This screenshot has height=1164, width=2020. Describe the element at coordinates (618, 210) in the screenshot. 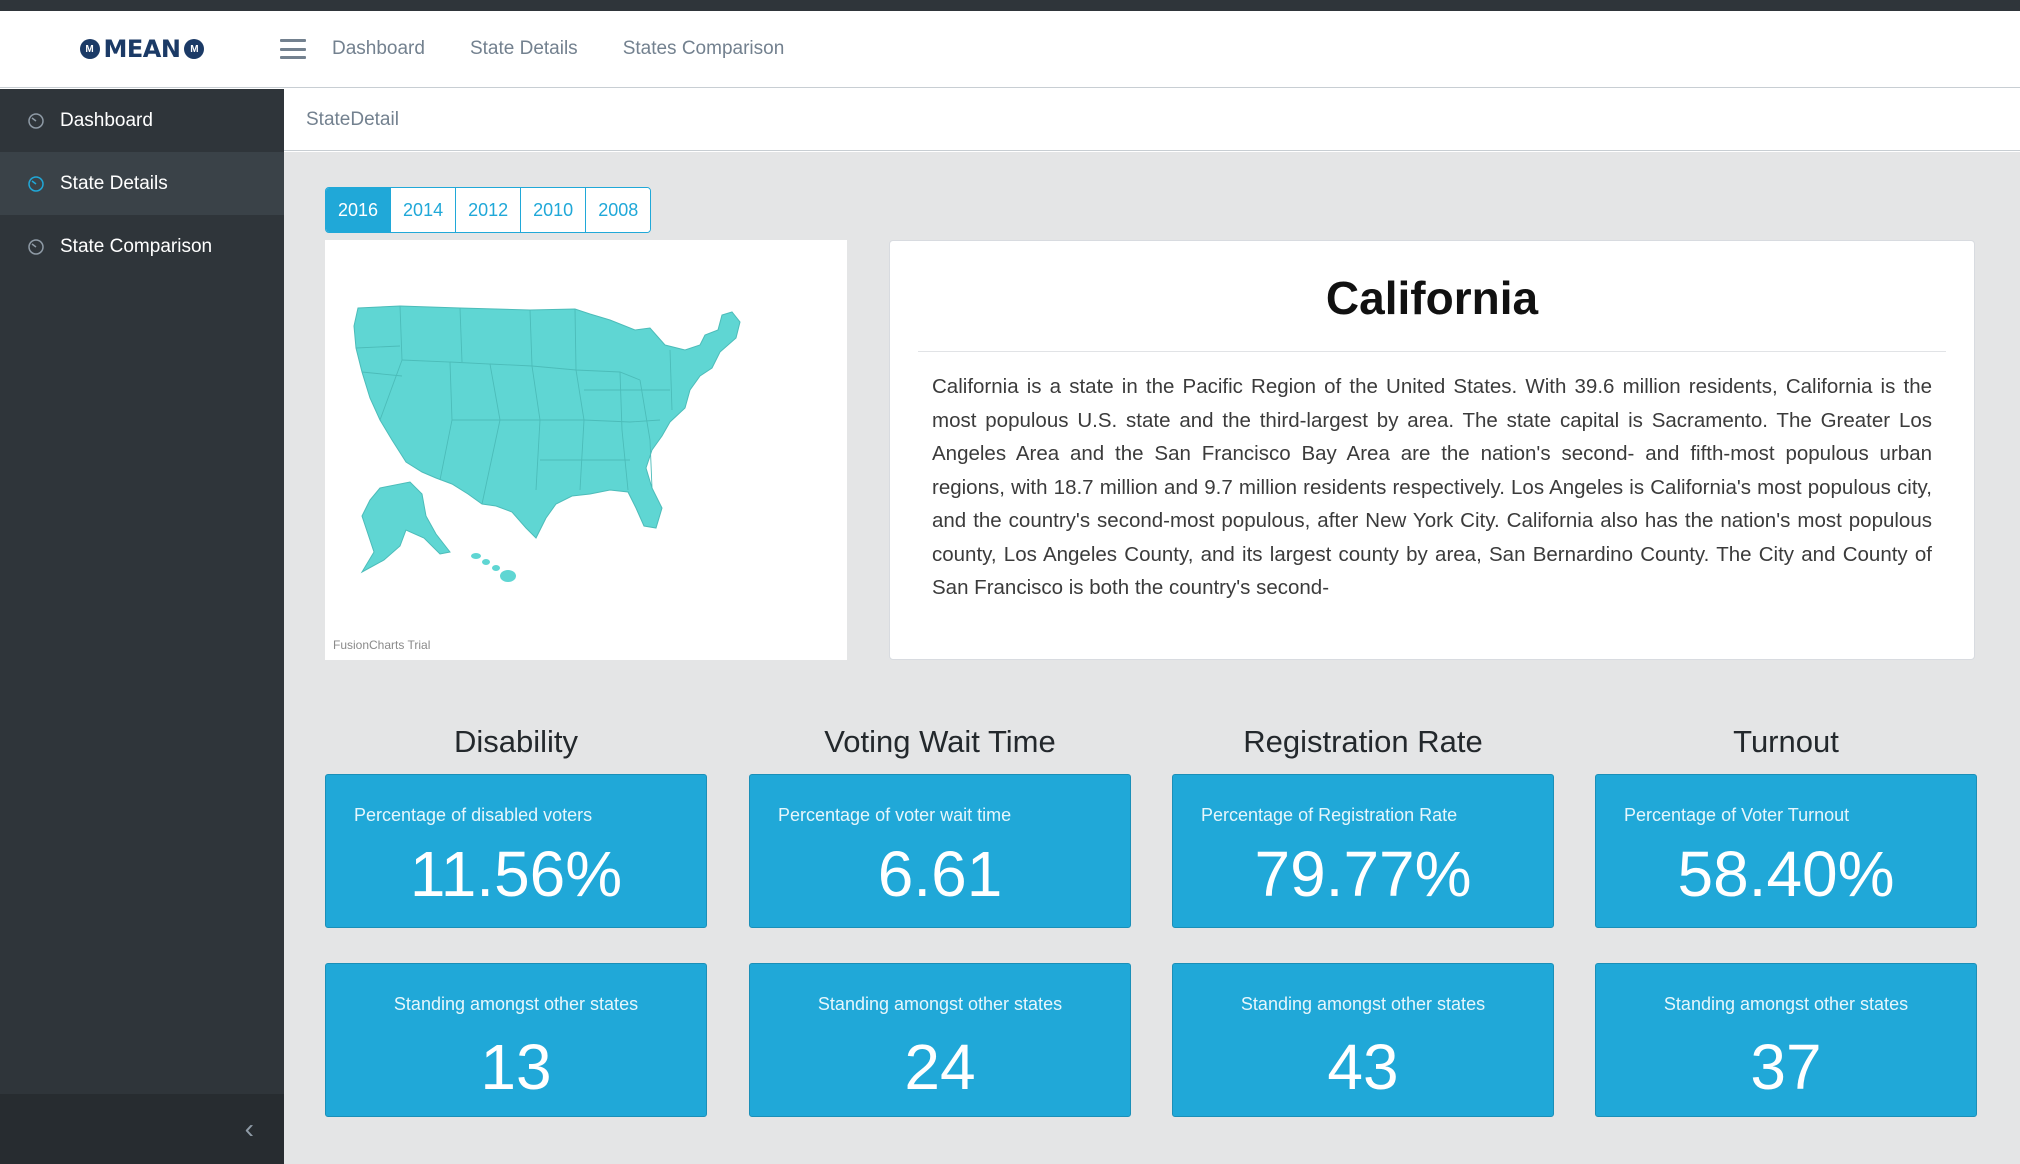

I see `year-button-2008: 2008` at that location.